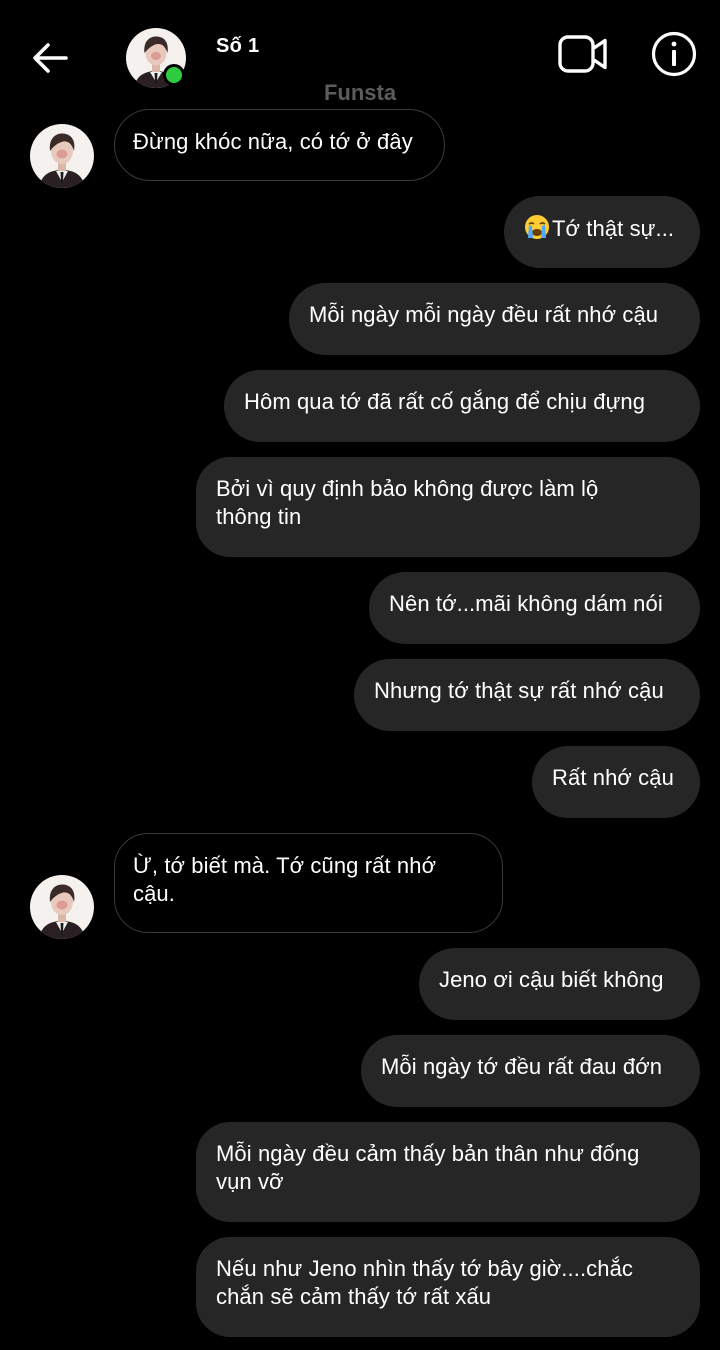 This screenshot has height=1350, width=720. Describe the element at coordinates (526, 603) in the screenshot. I see `message-text: Nên tớ...mãi không dám nói` at that location.